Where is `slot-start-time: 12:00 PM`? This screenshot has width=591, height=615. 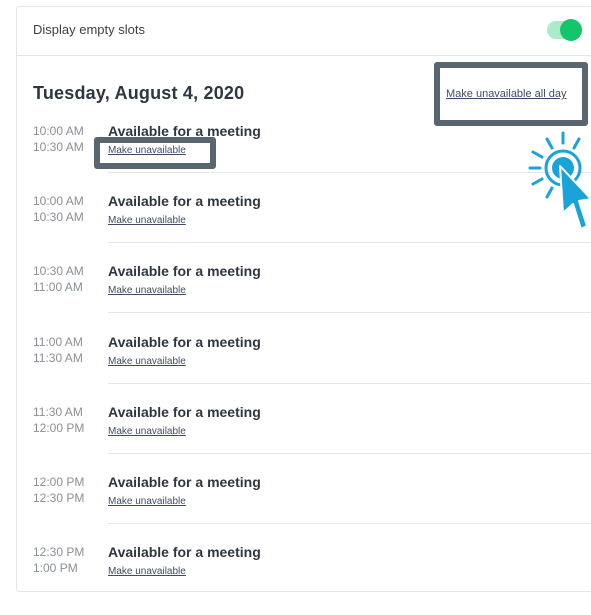
slot-start-time: 12:00 PM is located at coordinates (59, 482).